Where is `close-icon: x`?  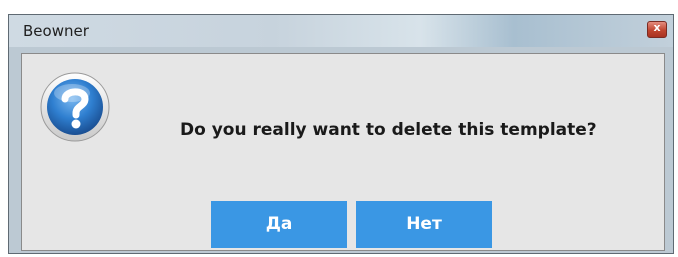
close-icon: x is located at coordinates (657, 27).